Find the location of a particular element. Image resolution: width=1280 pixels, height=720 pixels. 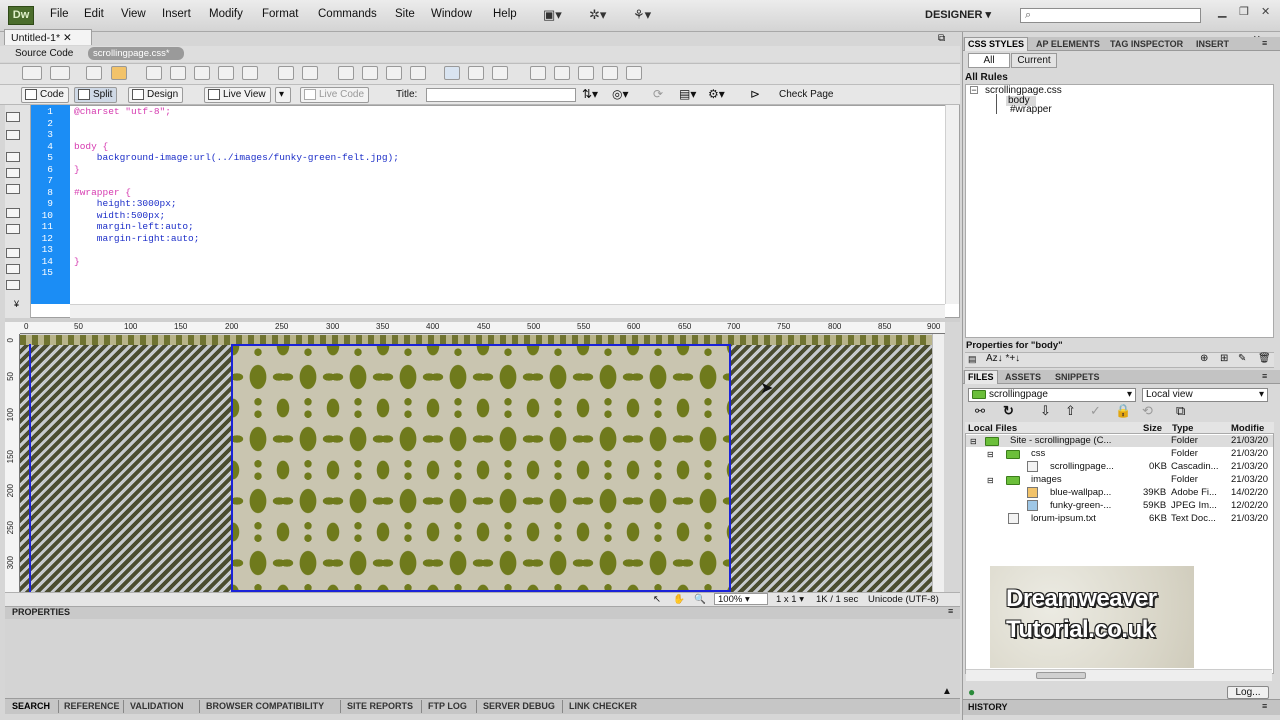

insert-spry-icon is located at coordinates (538, 73).